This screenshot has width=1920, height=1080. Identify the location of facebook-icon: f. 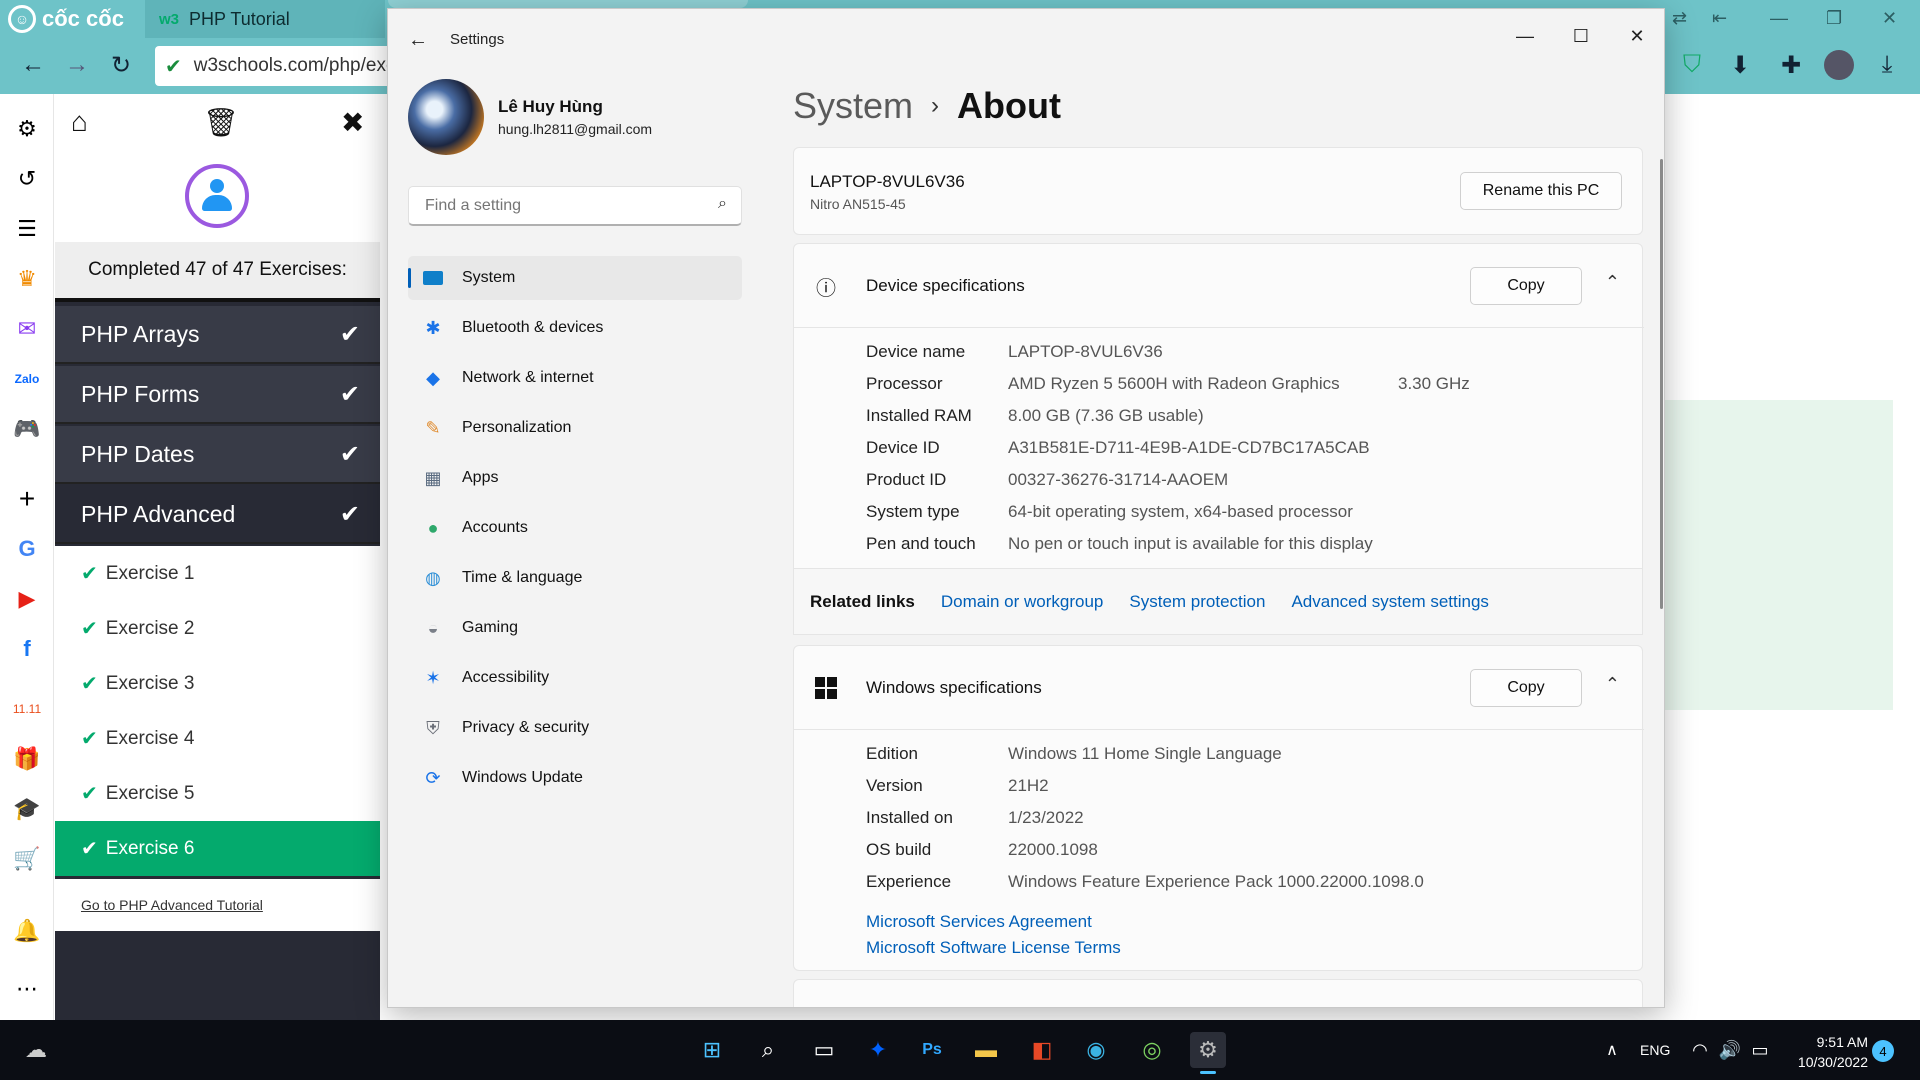
(27, 649).